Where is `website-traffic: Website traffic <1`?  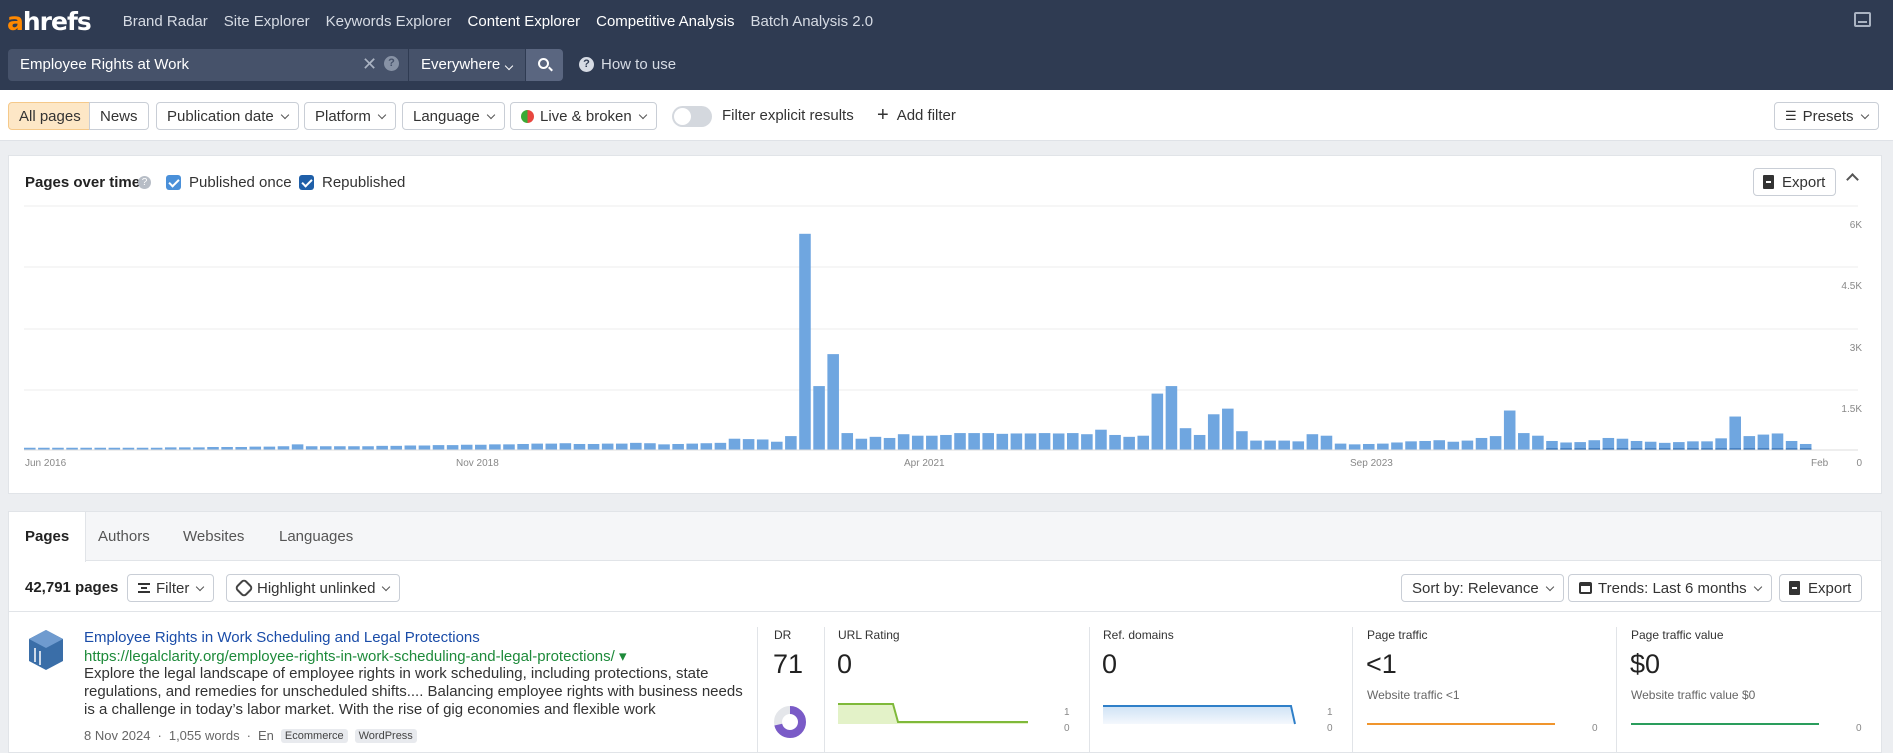
website-traffic: Website traffic <1 is located at coordinates (1413, 695).